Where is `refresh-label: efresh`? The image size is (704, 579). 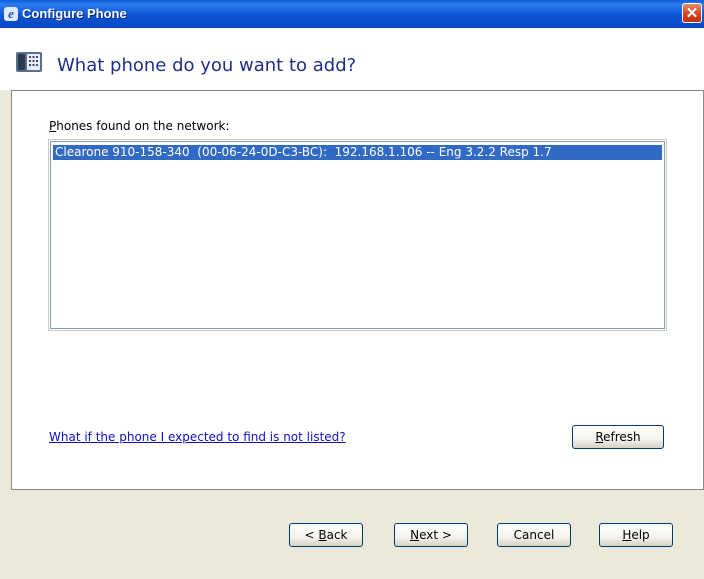
refresh-label: efresh is located at coordinates (622, 437).